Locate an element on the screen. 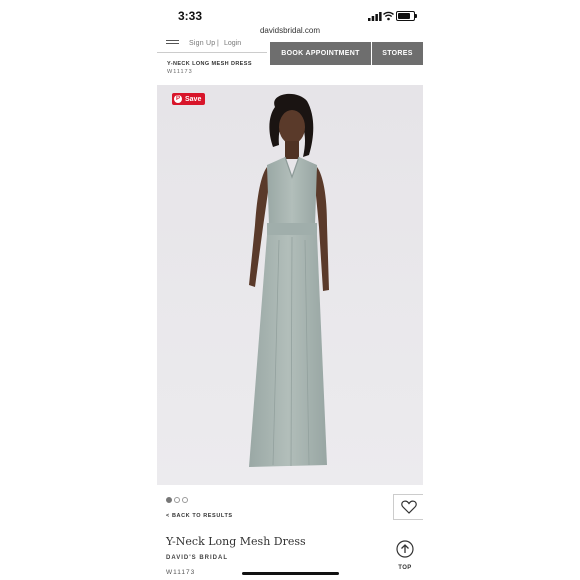  back-to-results-link: < BACK TO RESULTS is located at coordinates (199, 516).